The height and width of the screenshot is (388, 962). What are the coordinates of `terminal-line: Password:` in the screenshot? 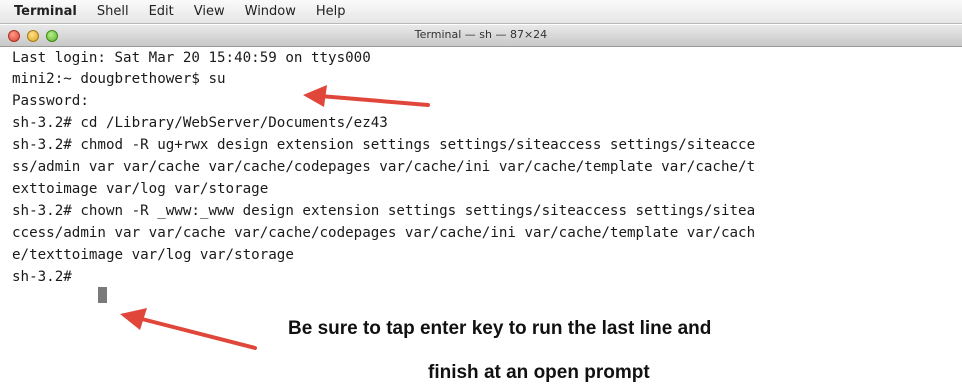 It's located at (50, 101).